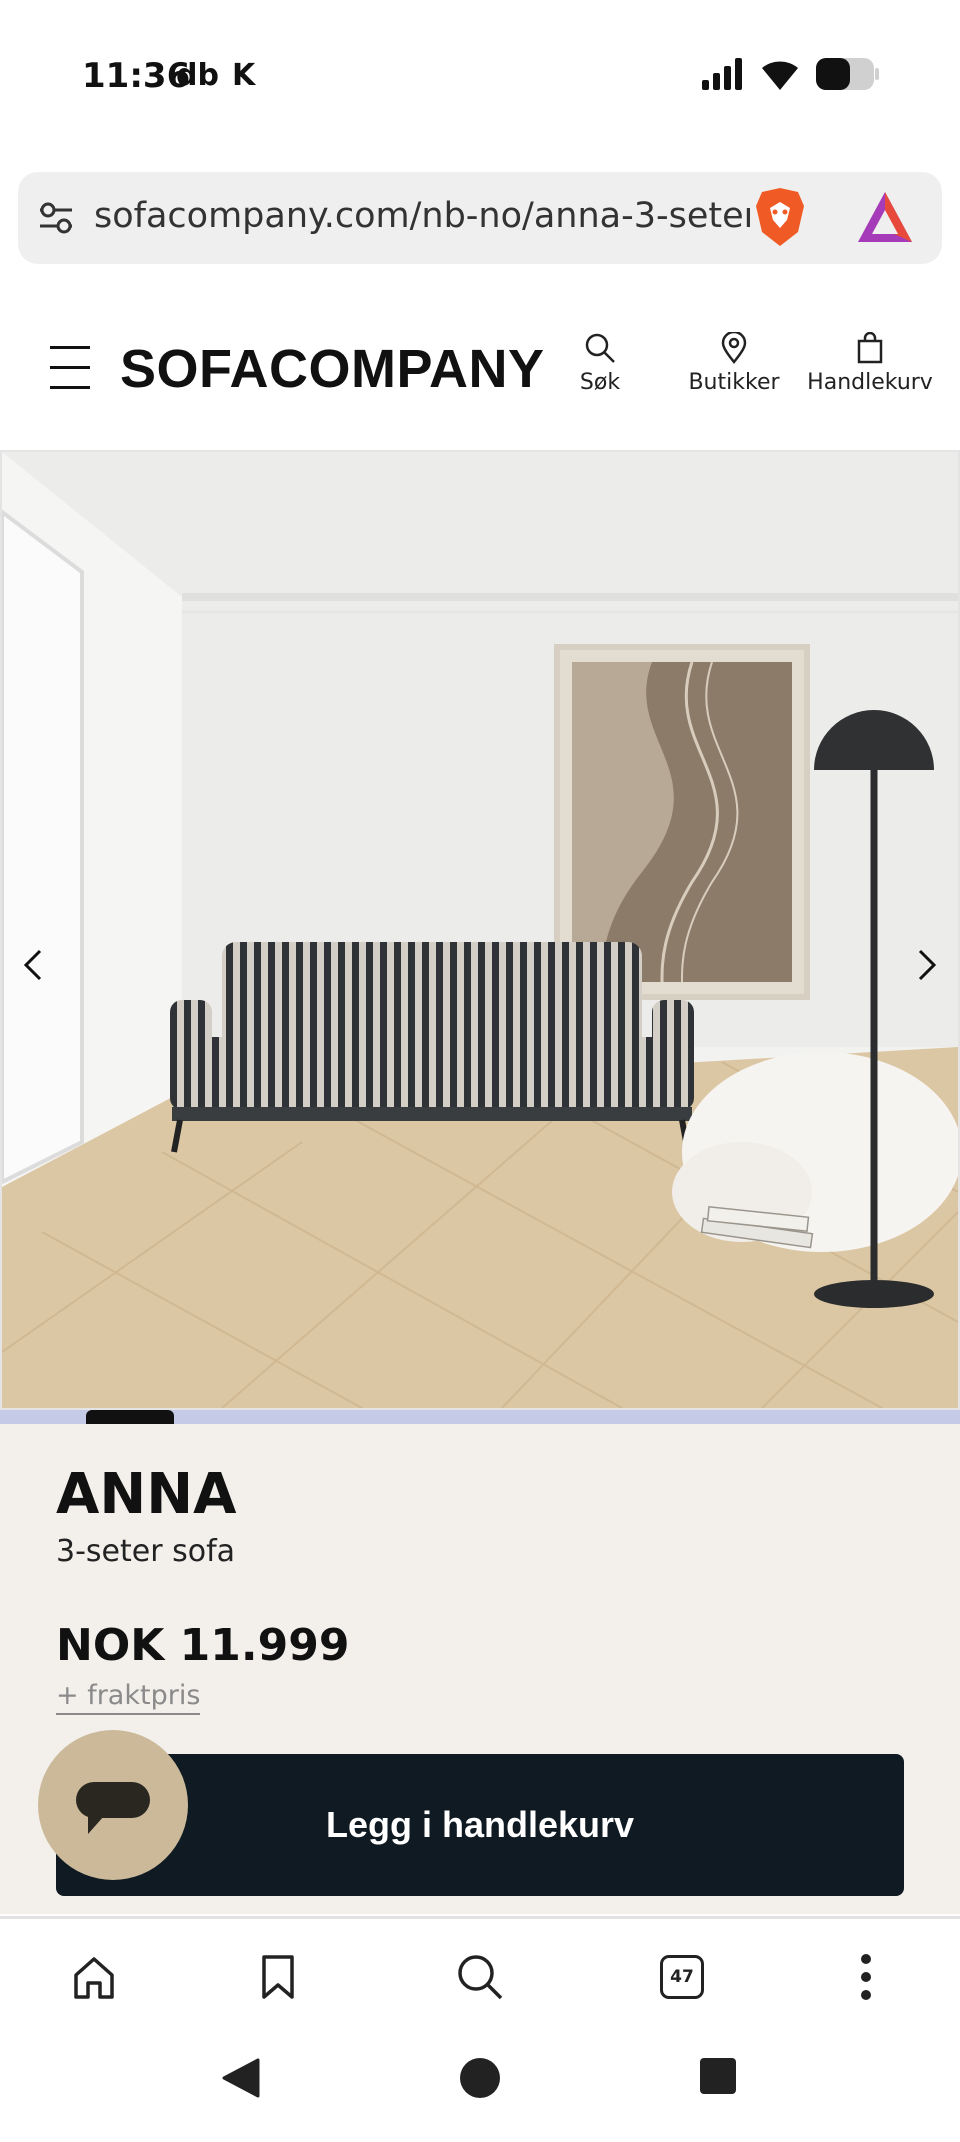 Image resolution: width=960 pixels, height=2142 pixels. I want to click on home-nav-icon, so click(480, 2078).